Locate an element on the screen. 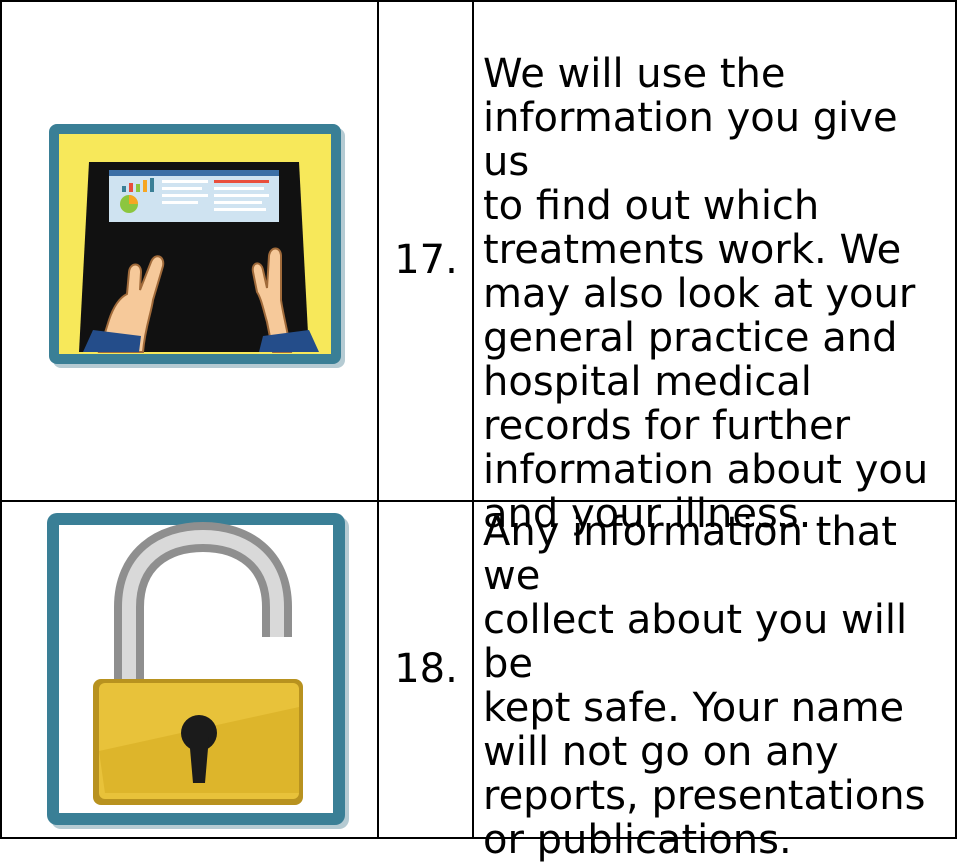 This screenshot has width=957, height=863. laptop-typing-icon is located at coordinates (199, 248).